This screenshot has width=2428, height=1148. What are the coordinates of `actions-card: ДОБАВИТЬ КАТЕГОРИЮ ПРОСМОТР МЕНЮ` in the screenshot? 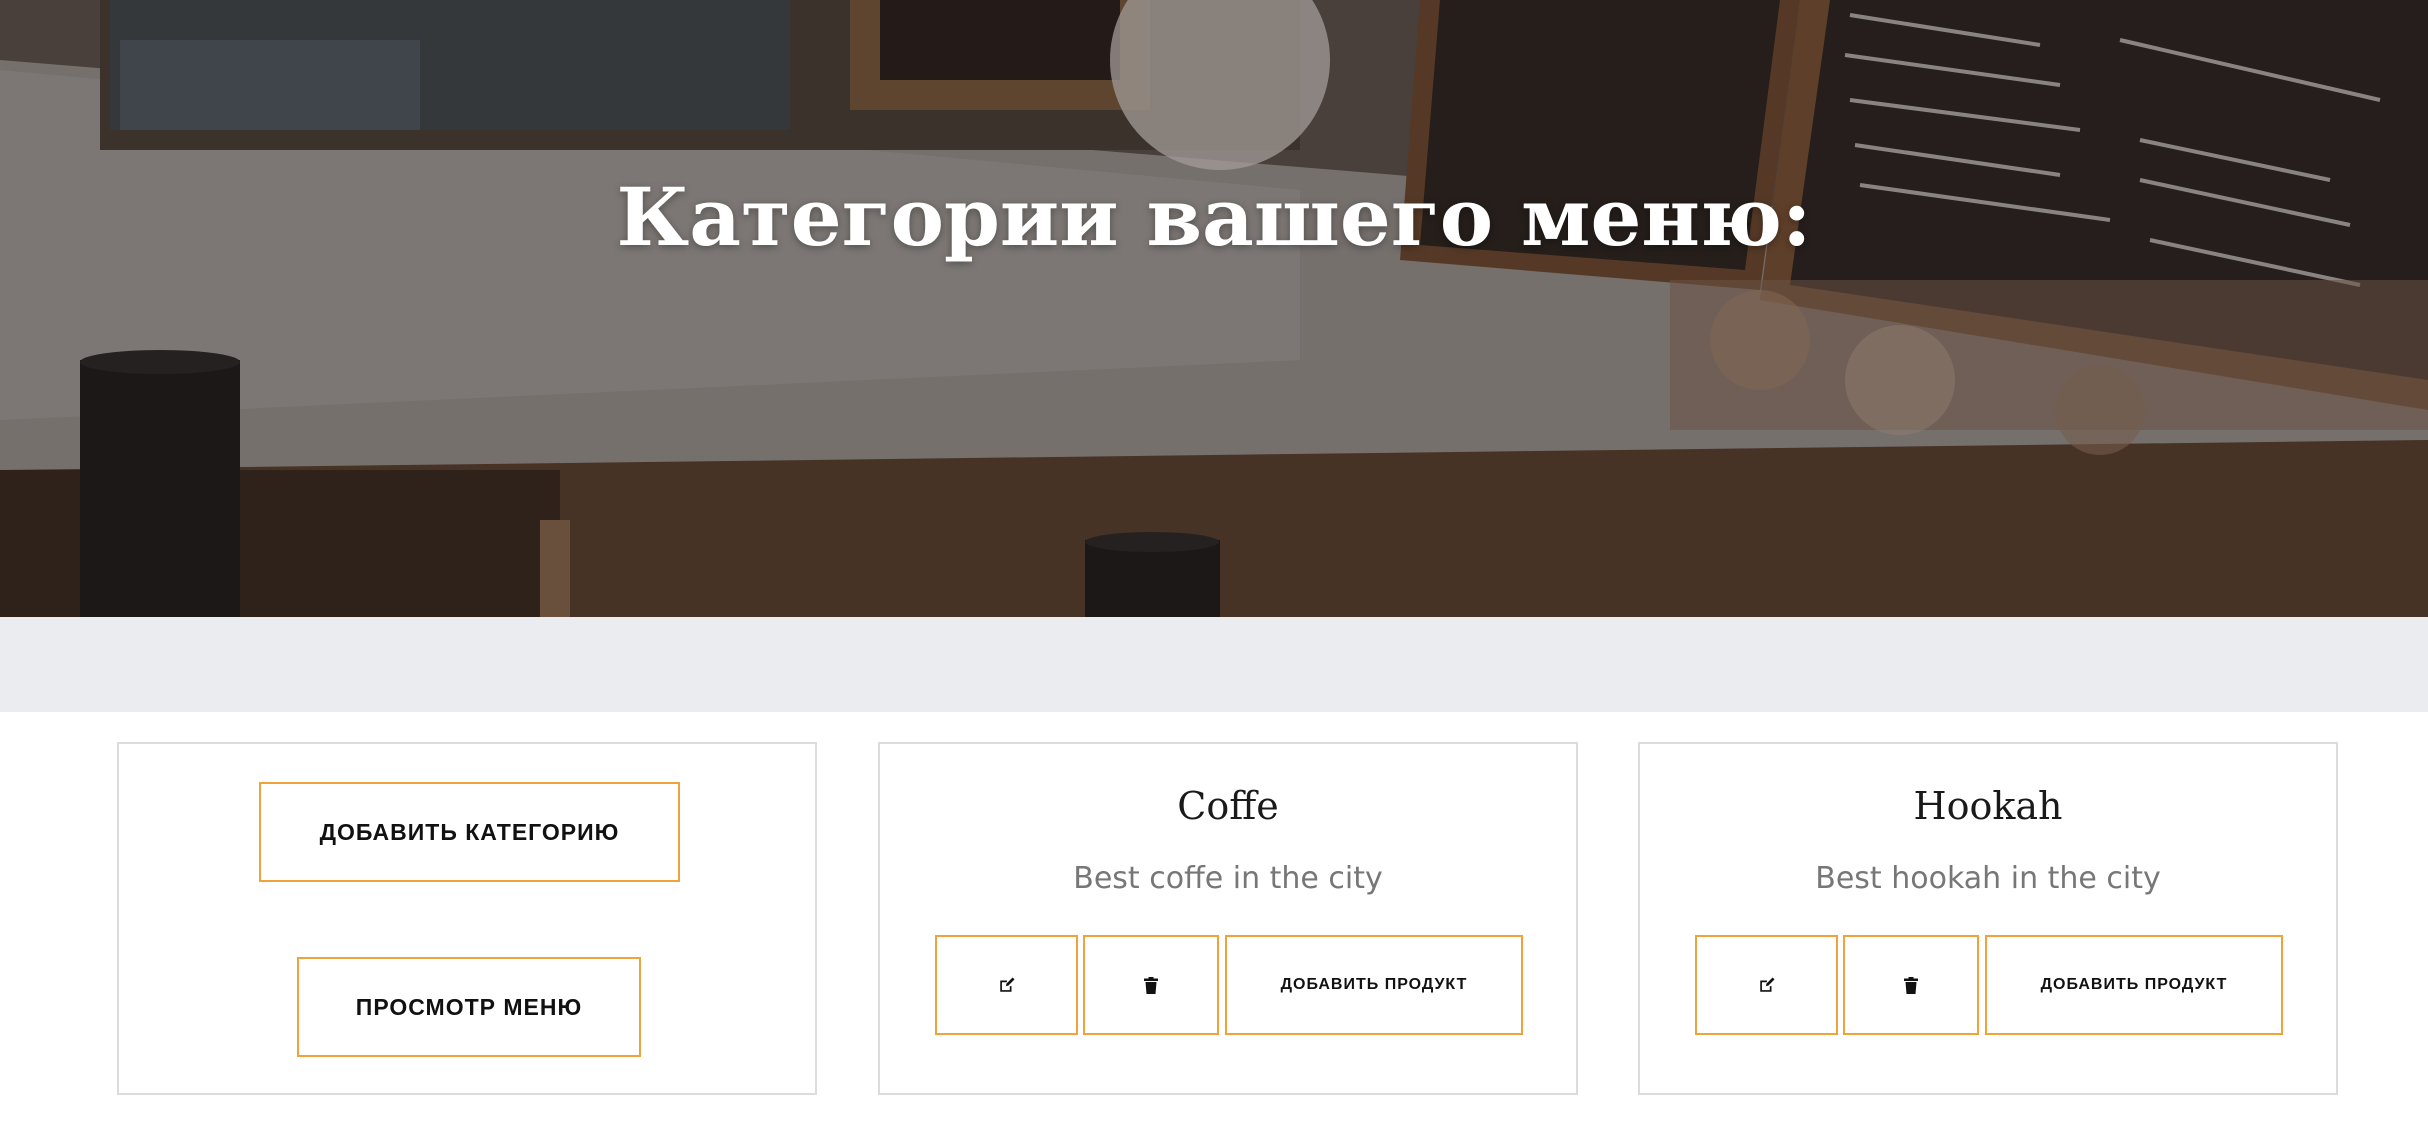 It's located at (467, 918).